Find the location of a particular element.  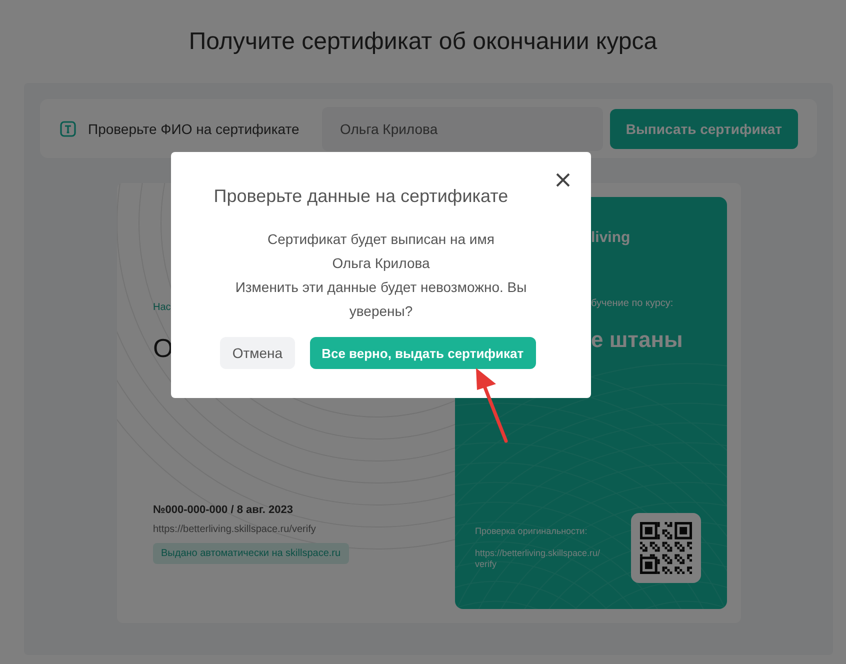

dialog-text: Изменить эти данные будет невозможно. Вы уверены? is located at coordinates (381, 299).